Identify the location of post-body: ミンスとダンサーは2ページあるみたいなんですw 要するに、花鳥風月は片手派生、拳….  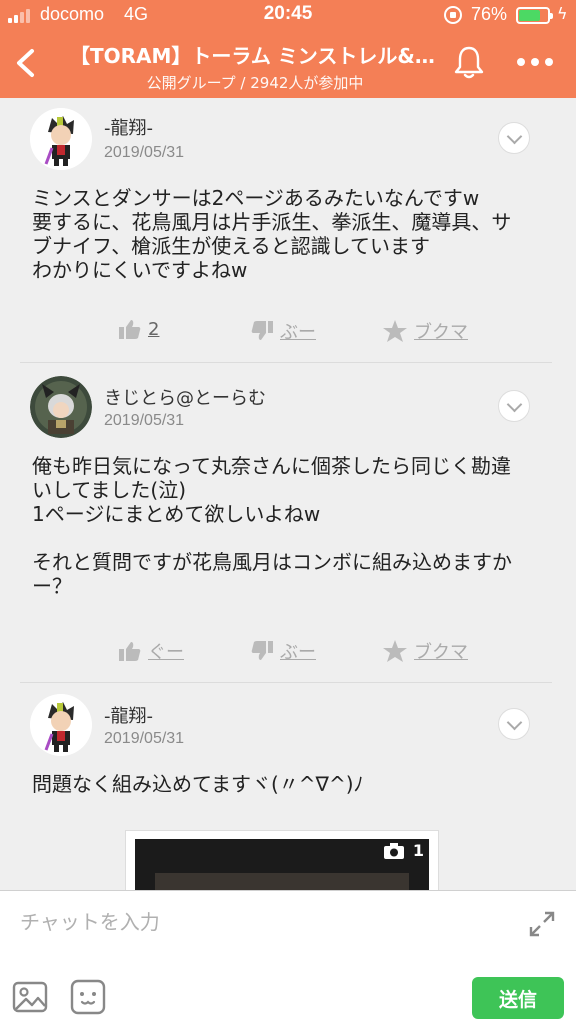
(282, 234).